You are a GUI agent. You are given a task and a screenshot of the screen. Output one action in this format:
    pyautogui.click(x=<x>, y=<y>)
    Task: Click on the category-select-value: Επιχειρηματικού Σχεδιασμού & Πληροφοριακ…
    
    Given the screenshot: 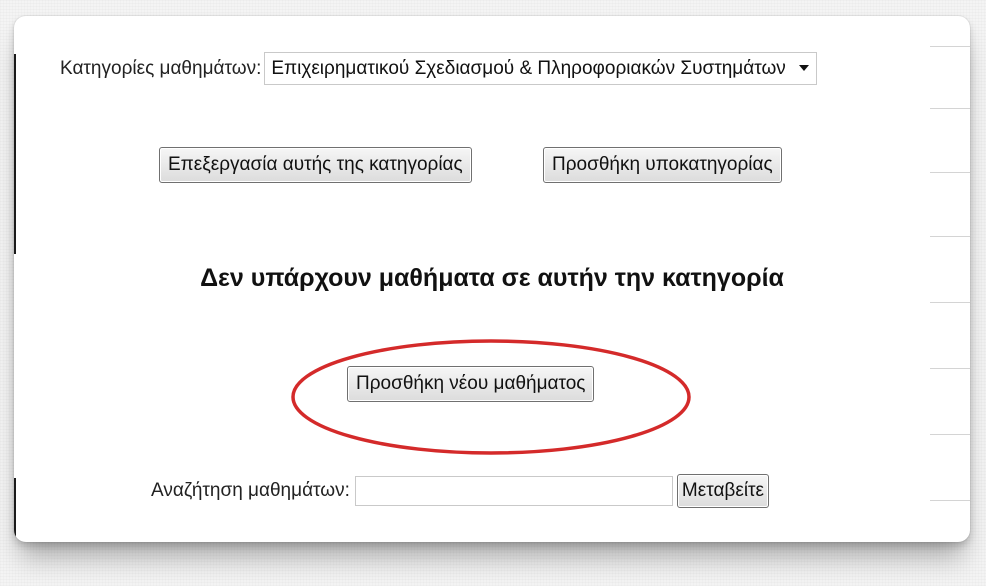 What is the action you would take?
    pyautogui.click(x=528, y=68)
    